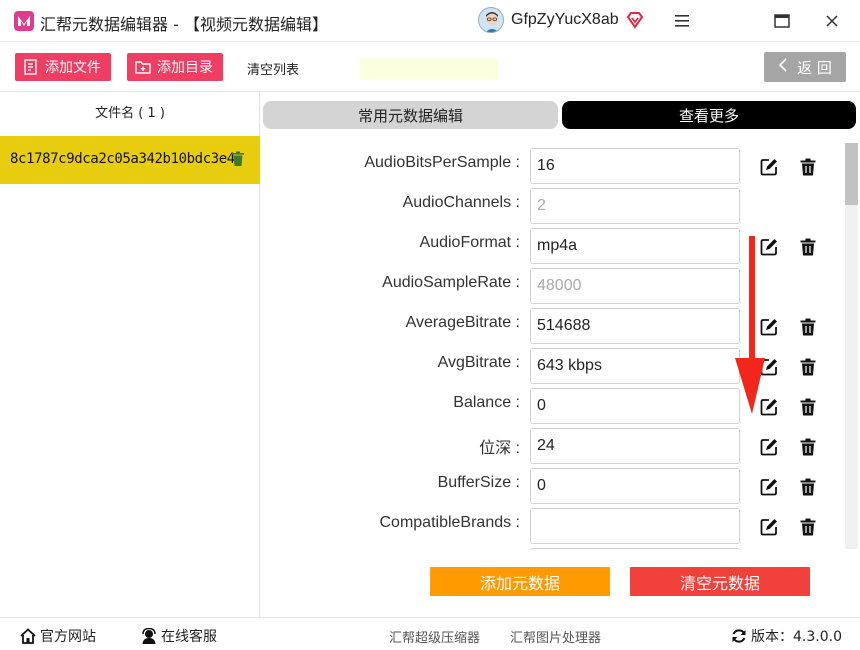  What do you see at coordinates (491, 20) in the screenshot?
I see `user-avatar` at bounding box center [491, 20].